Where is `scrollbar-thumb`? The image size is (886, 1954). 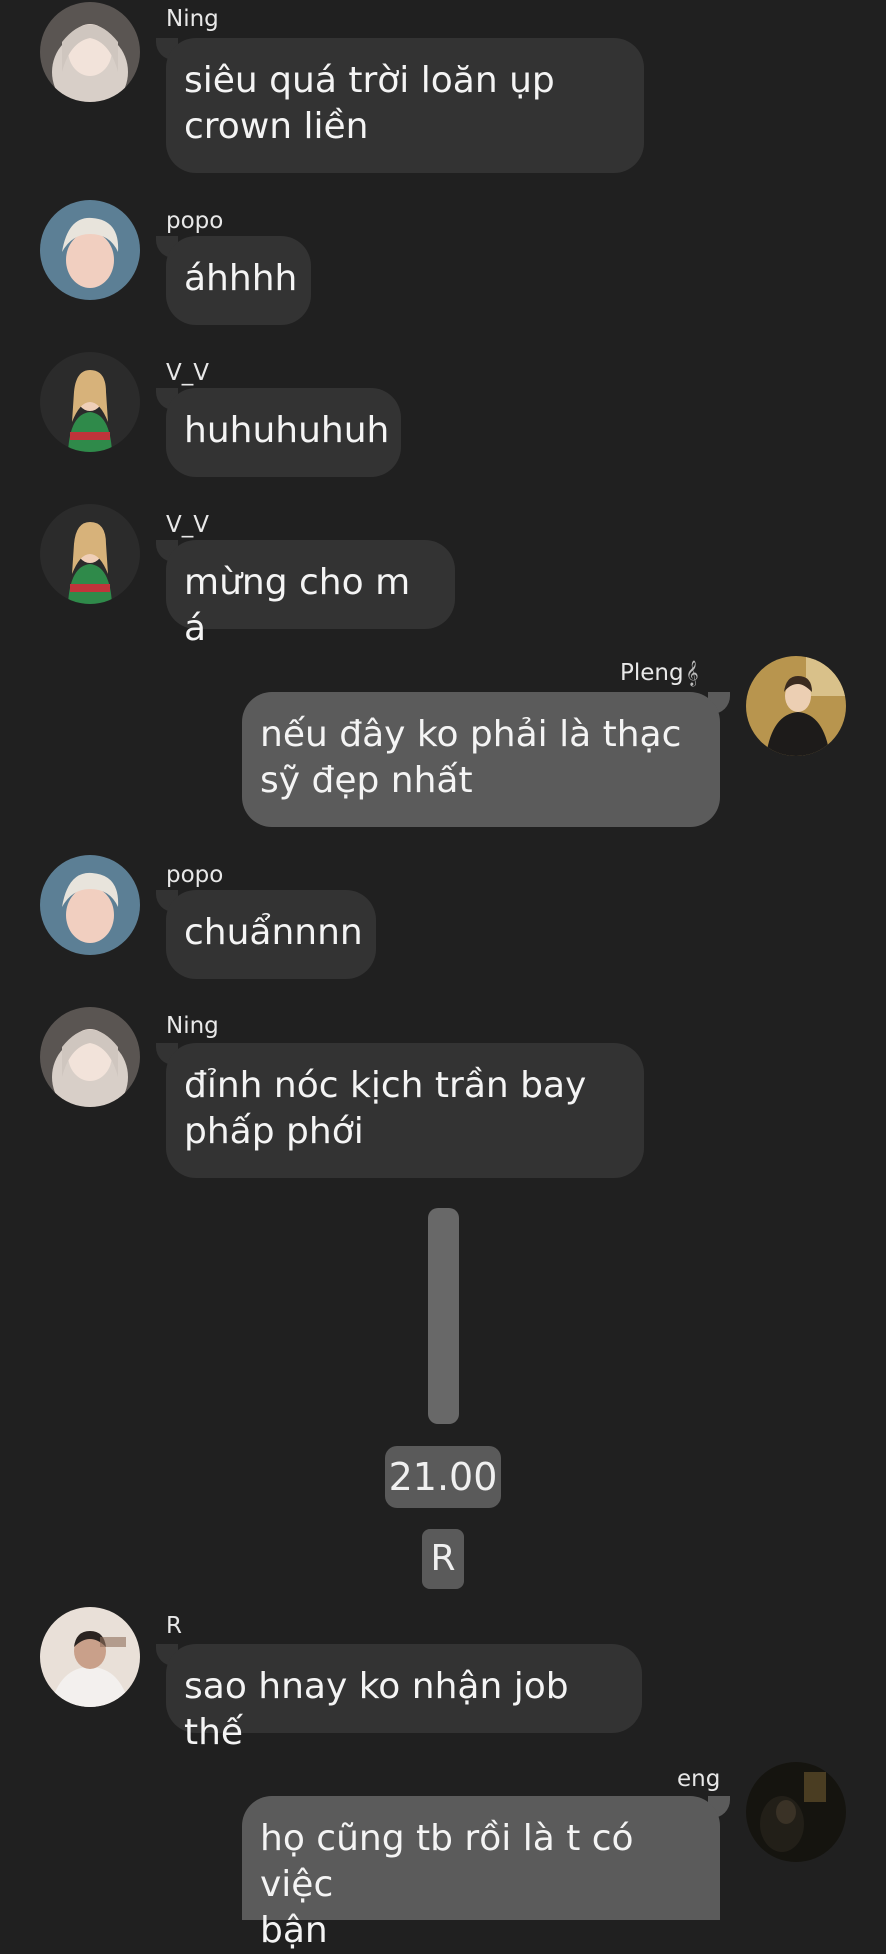
scrollbar-thumb is located at coordinates (443, 1316).